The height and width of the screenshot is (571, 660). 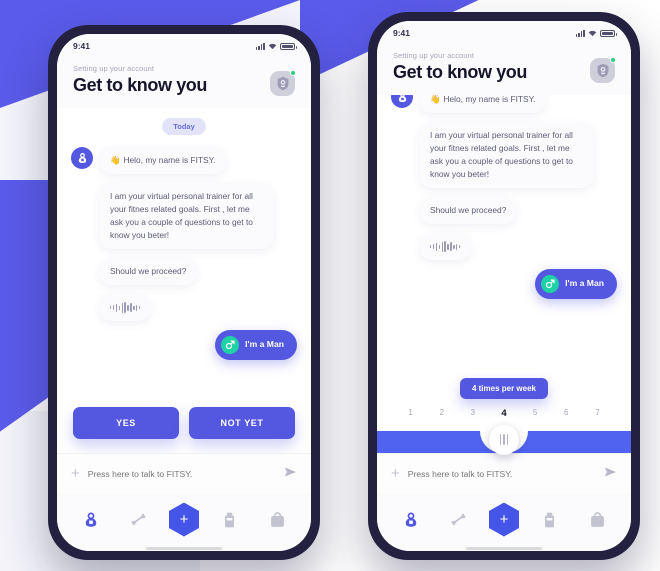 I want to click on slider-tick: 1, so click(x=410, y=413).